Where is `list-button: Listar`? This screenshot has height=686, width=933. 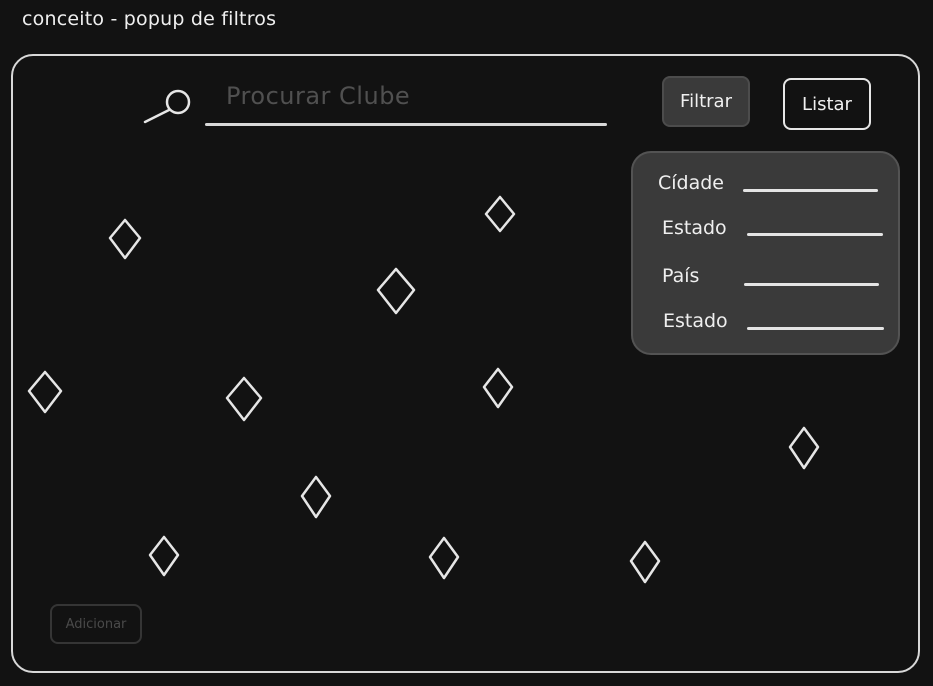
list-button: Listar is located at coordinates (827, 104).